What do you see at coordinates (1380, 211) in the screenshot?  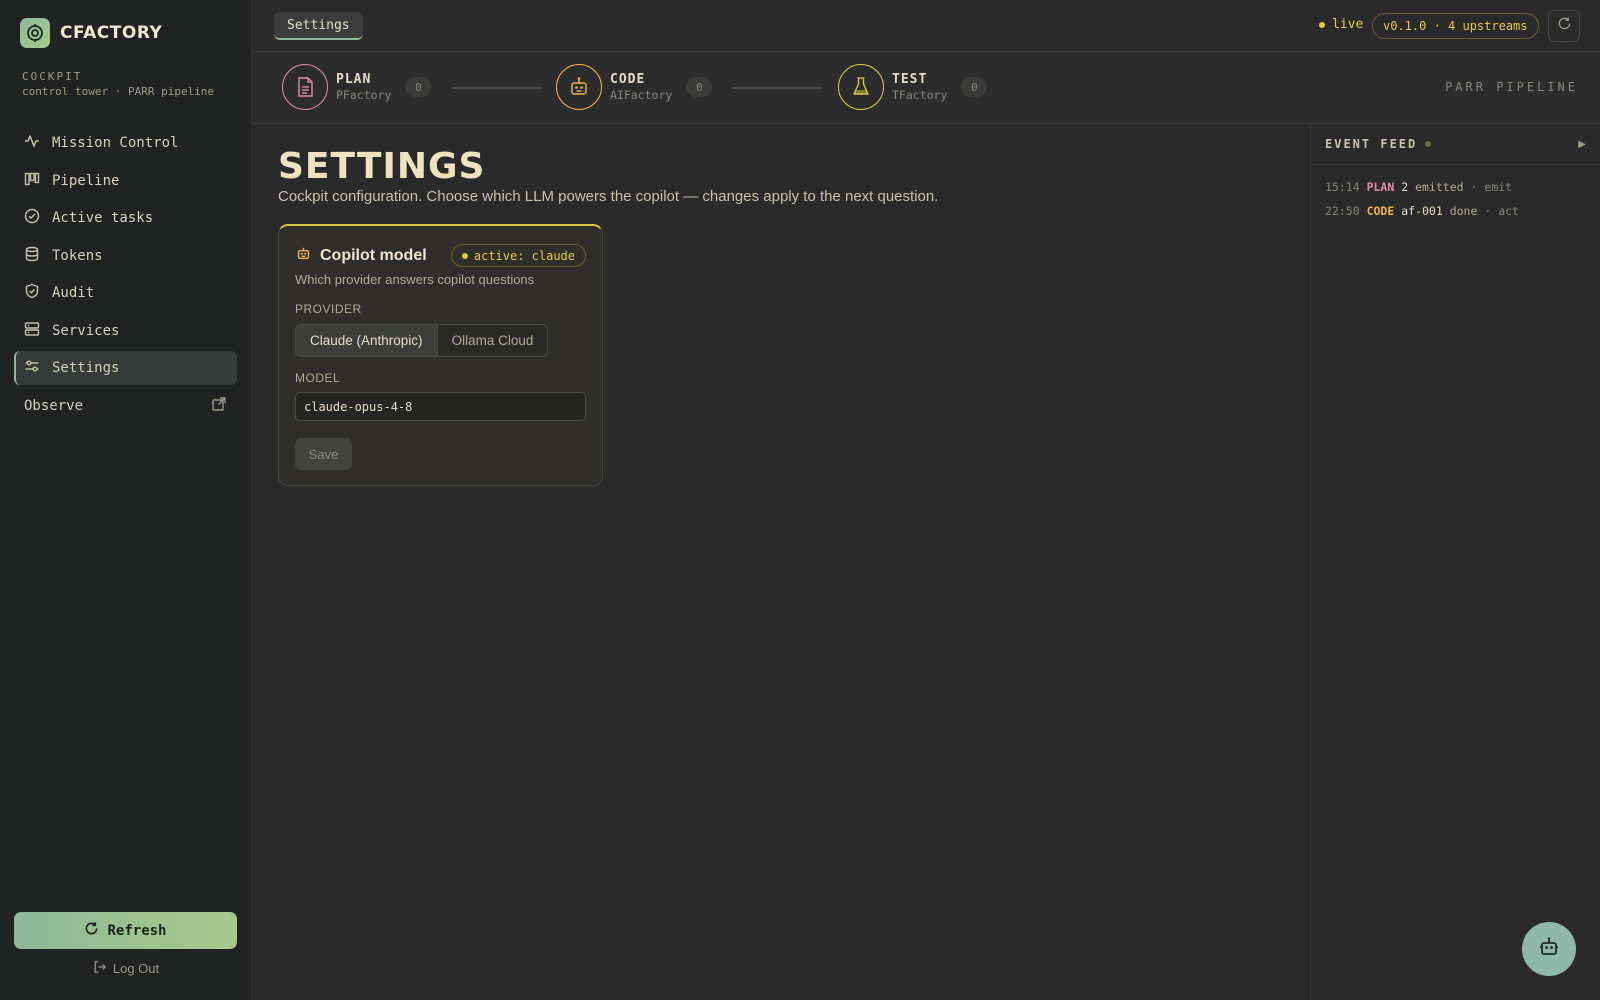 I see `event-stage: CODE` at bounding box center [1380, 211].